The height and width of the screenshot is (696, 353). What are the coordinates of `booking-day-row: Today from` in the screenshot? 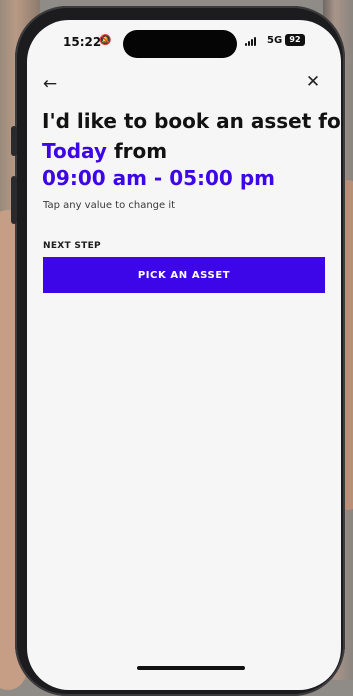 It's located at (104, 151).